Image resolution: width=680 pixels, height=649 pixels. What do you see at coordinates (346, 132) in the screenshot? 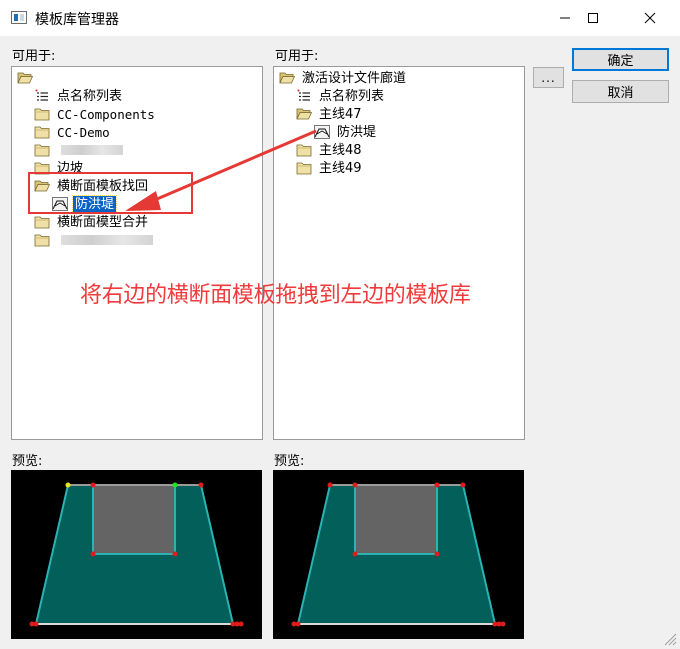
I see `tree-node-flood-dike: 防洪堤` at bounding box center [346, 132].